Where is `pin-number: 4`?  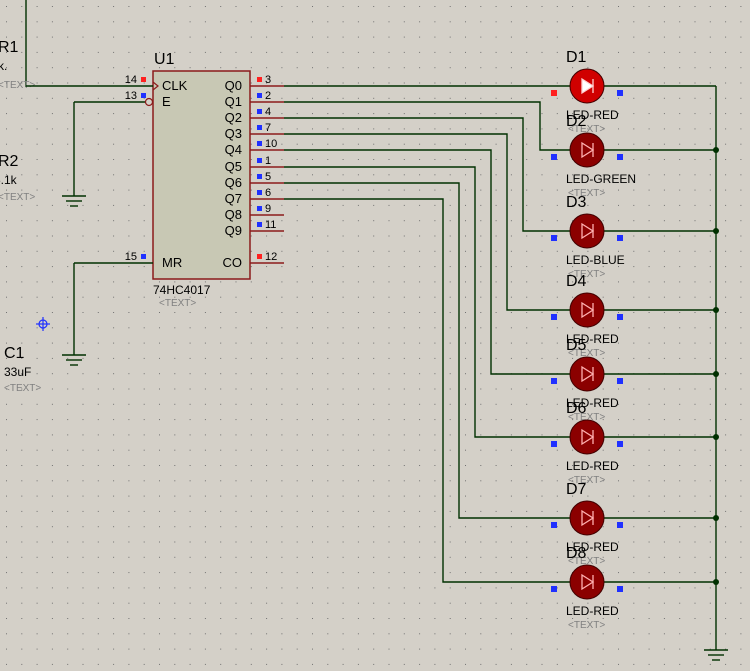 pin-number: 4 is located at coordinates (268, 112).